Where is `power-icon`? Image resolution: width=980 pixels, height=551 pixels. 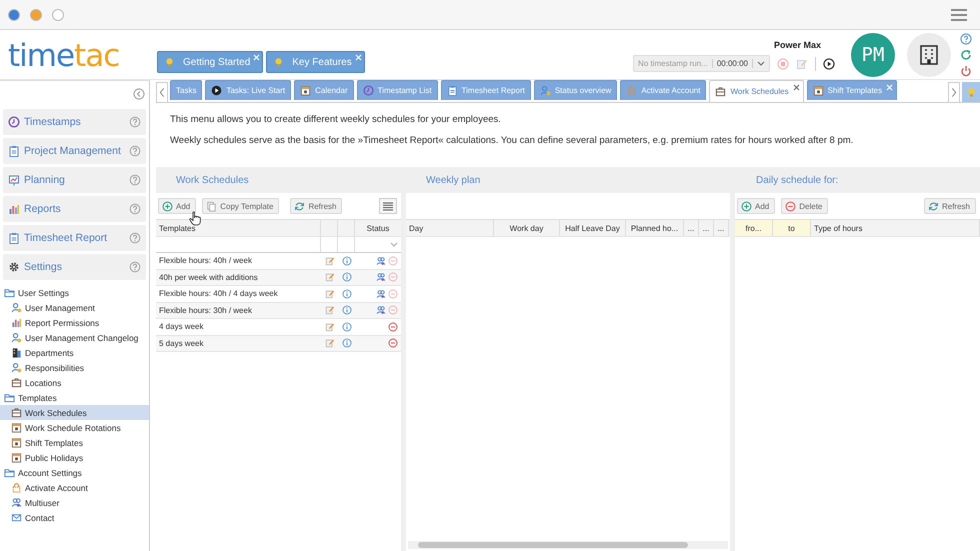 power-icon is located at coordinates (966, 71).